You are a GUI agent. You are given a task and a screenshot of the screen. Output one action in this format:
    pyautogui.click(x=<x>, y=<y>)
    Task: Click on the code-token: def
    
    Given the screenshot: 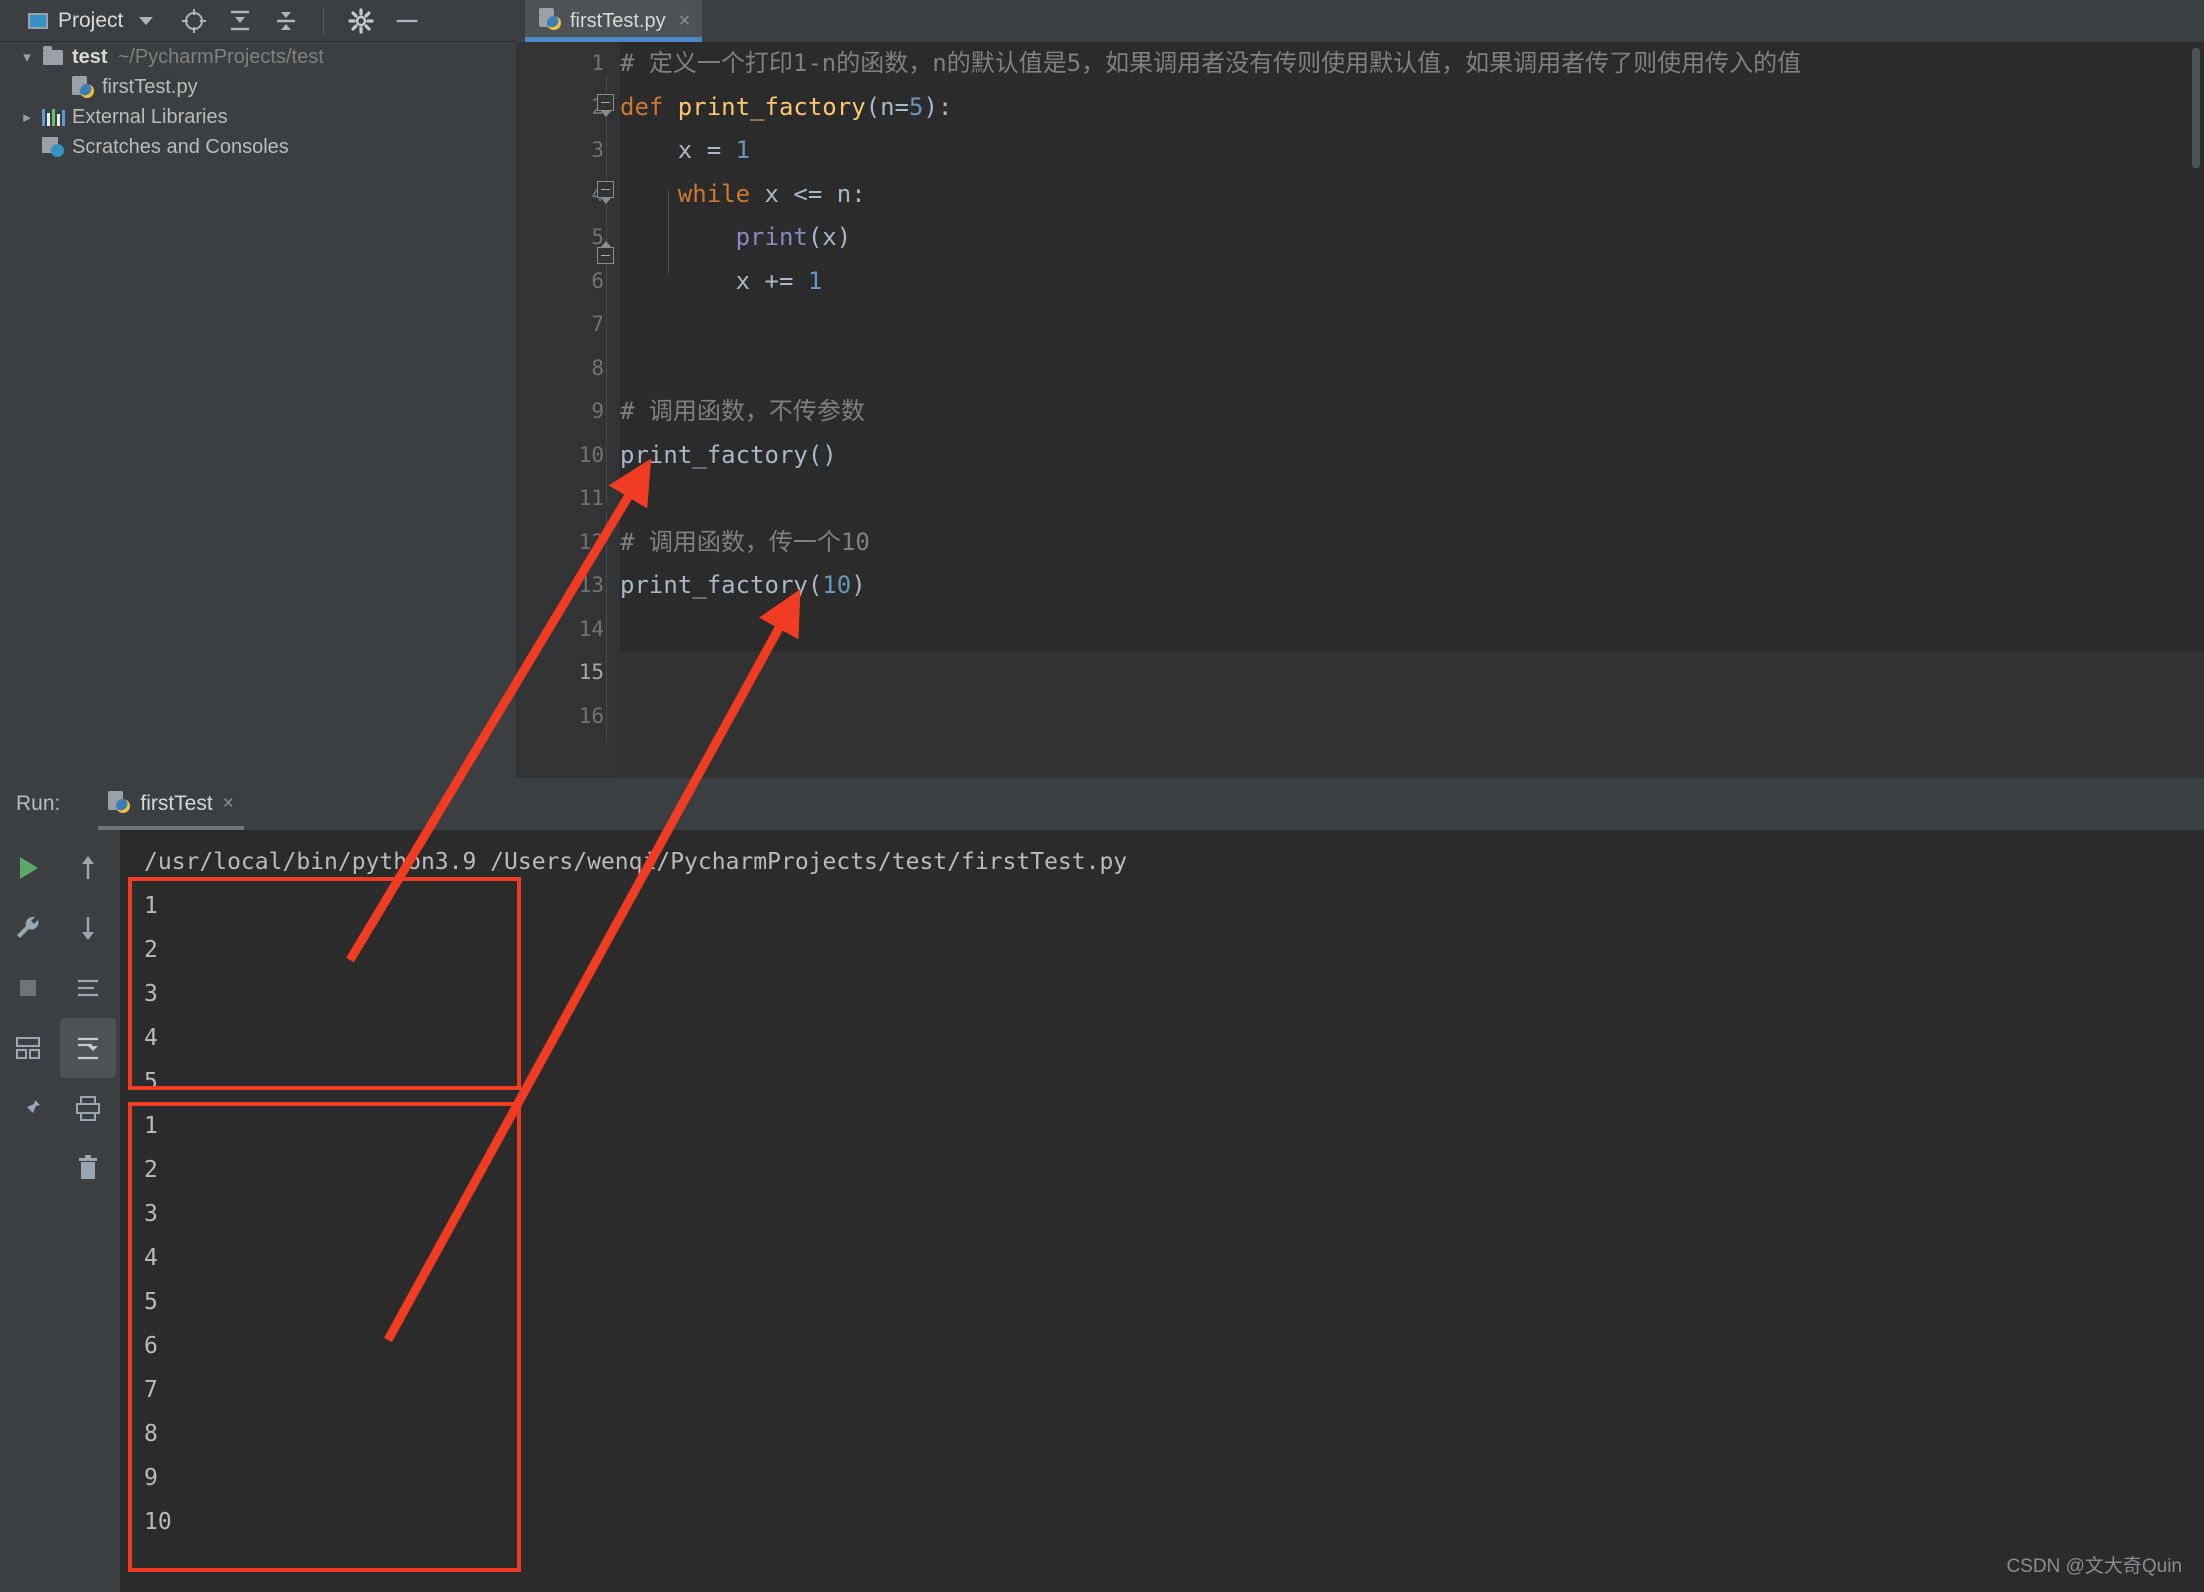 What is the action you would take?
    pyautogui.click(x=649, y=106)
    